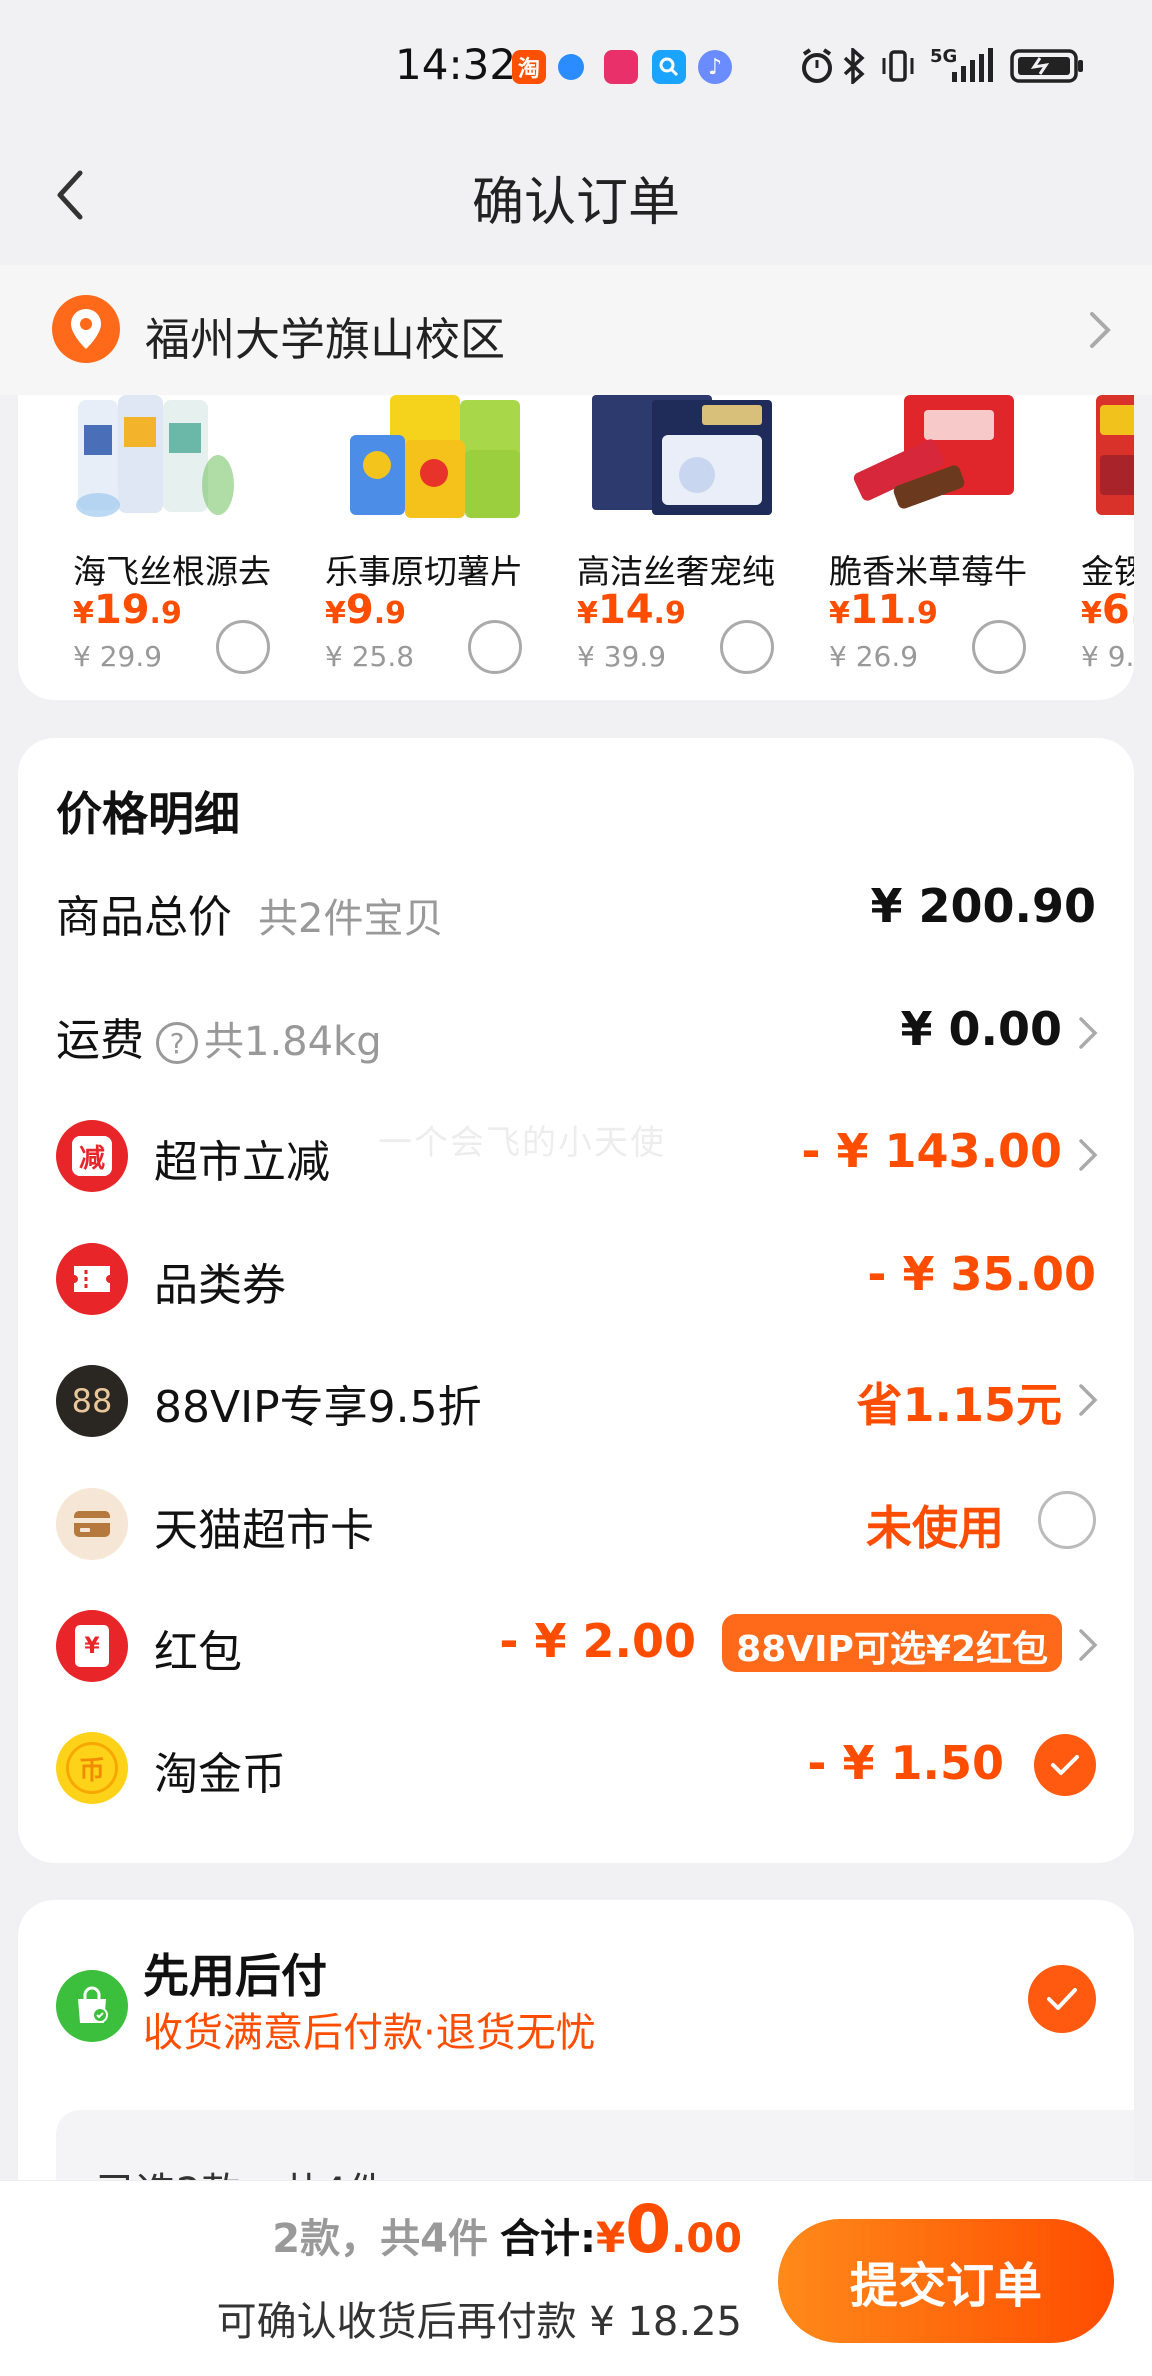  I want to click on shipping-row: 运费? 共1.84kg ¥ 0.00, so click(576, 1031).